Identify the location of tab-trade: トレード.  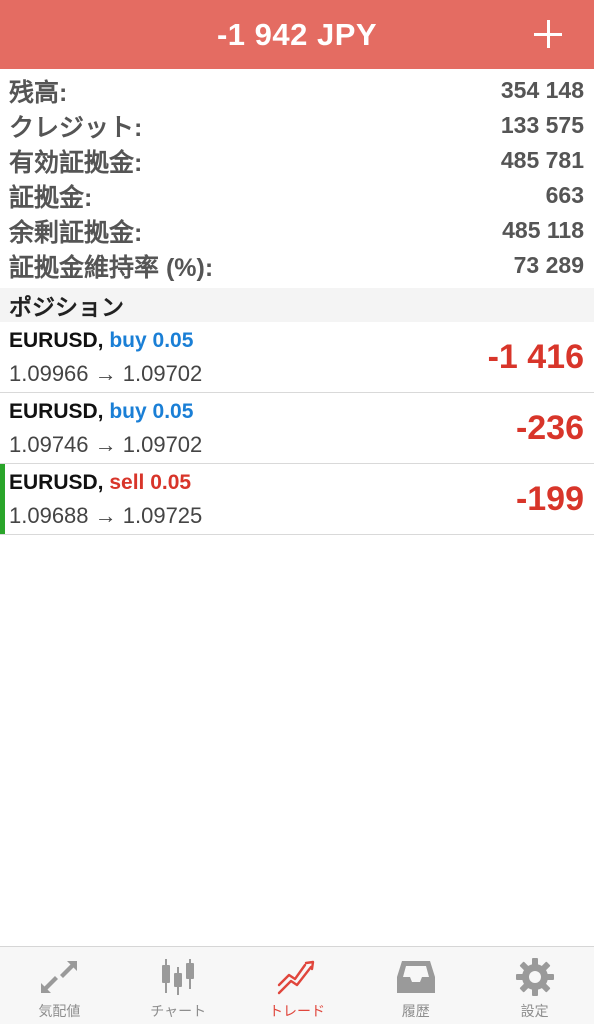
(297, 985).